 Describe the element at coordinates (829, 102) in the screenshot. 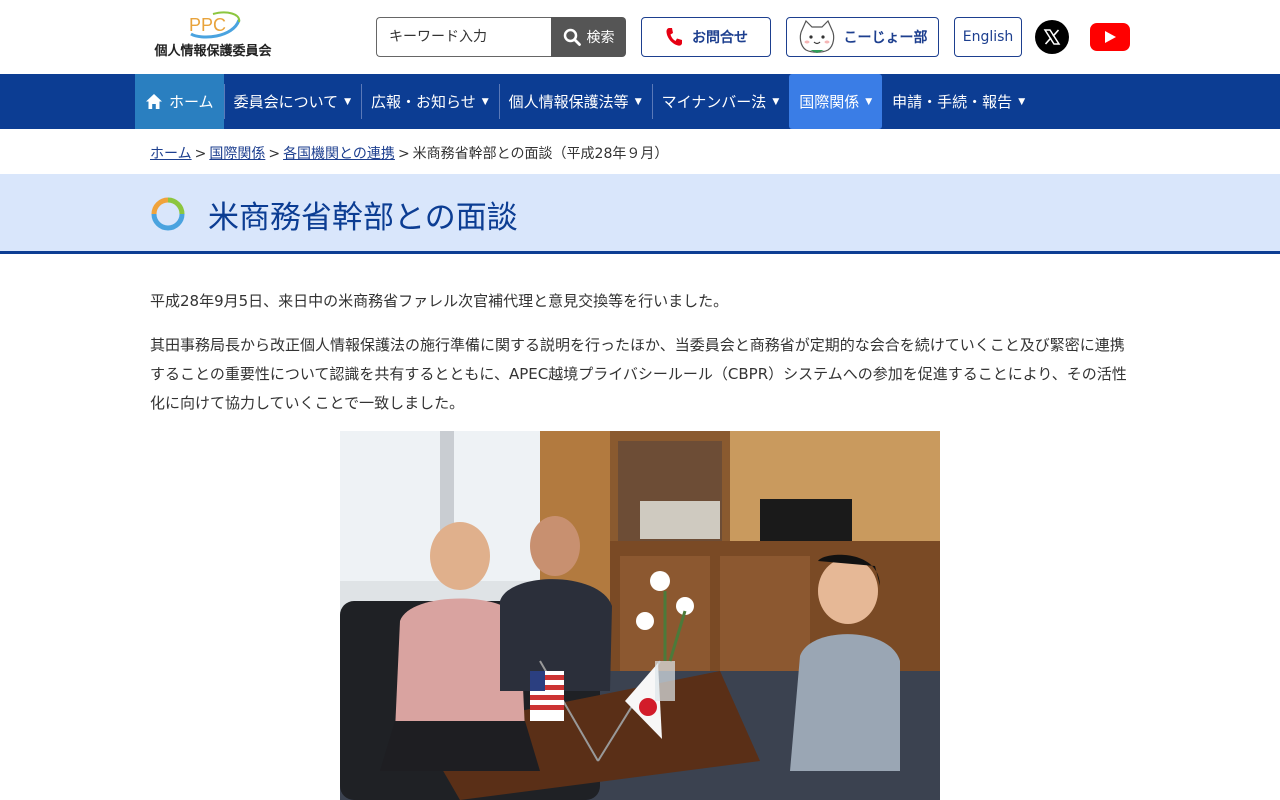

I see `nav-label-international: 国際関係` at that location.